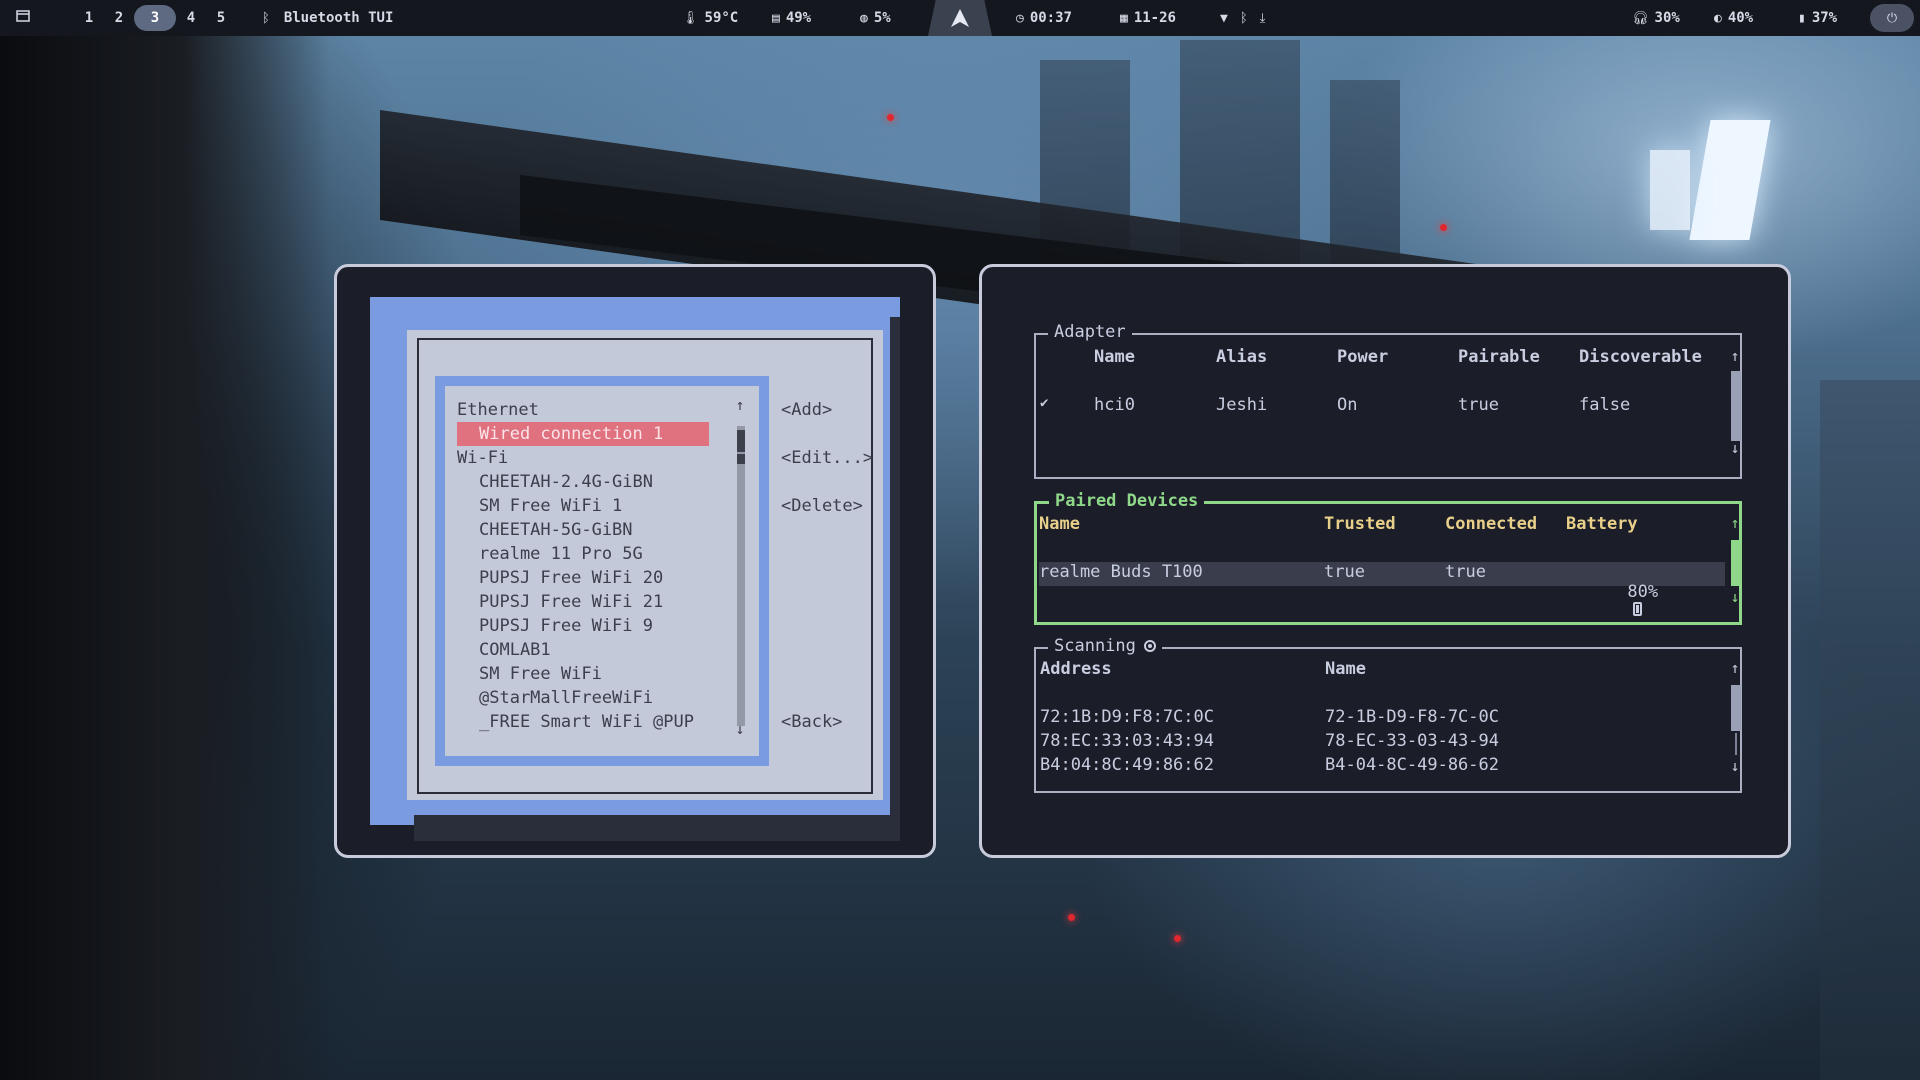  What do you see at coordinates (1263, 18) in the screenshot?
I see `download-icon: ⤓` at bounding box center [1263, 18].